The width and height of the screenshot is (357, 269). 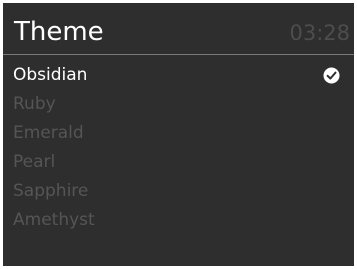 What do you see at coordinates (178, 54) in the screenshot?
I see `header-divider` at bounding box center [178, 54].